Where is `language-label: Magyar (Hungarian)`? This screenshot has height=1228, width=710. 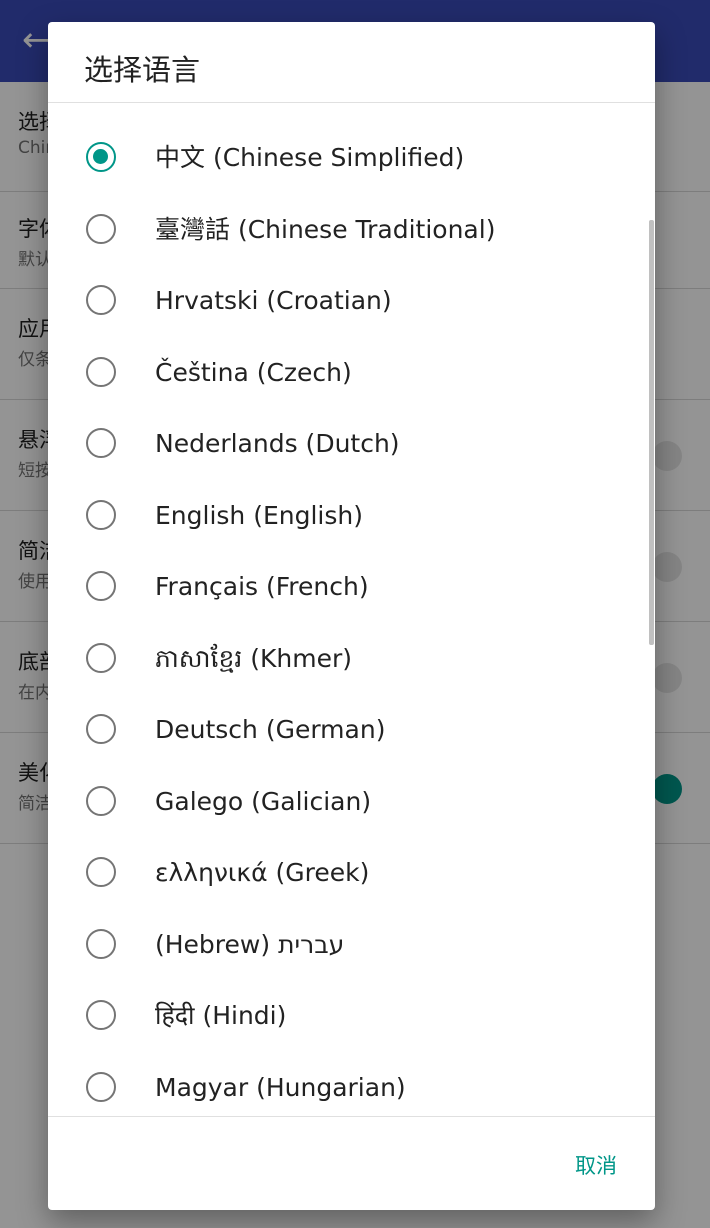
language-label: Magyar (Hungarian) is located at coordinates (280, 1087).